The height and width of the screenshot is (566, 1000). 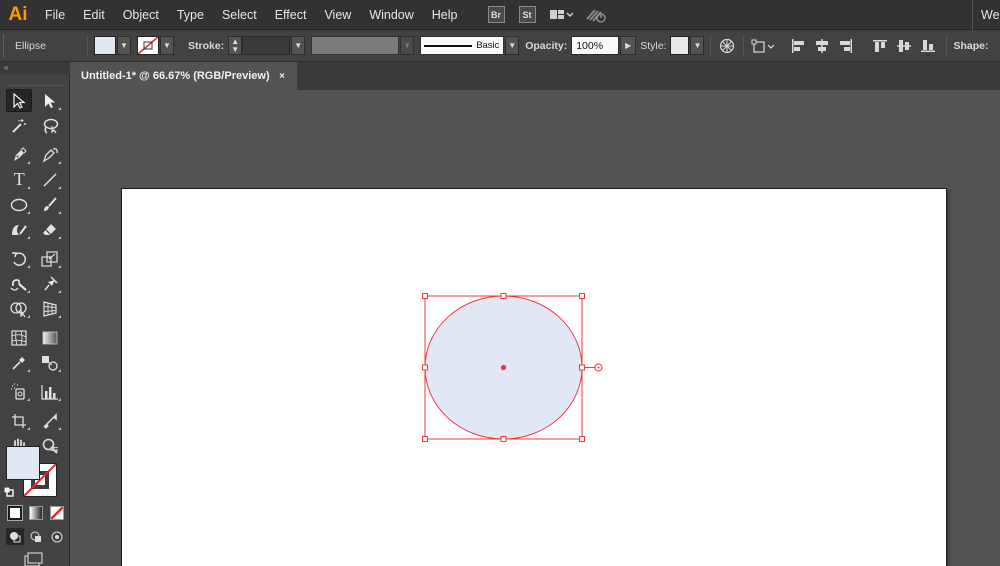 I want to click on perspective-grid-tool-icon, so click(x=50, y=308).